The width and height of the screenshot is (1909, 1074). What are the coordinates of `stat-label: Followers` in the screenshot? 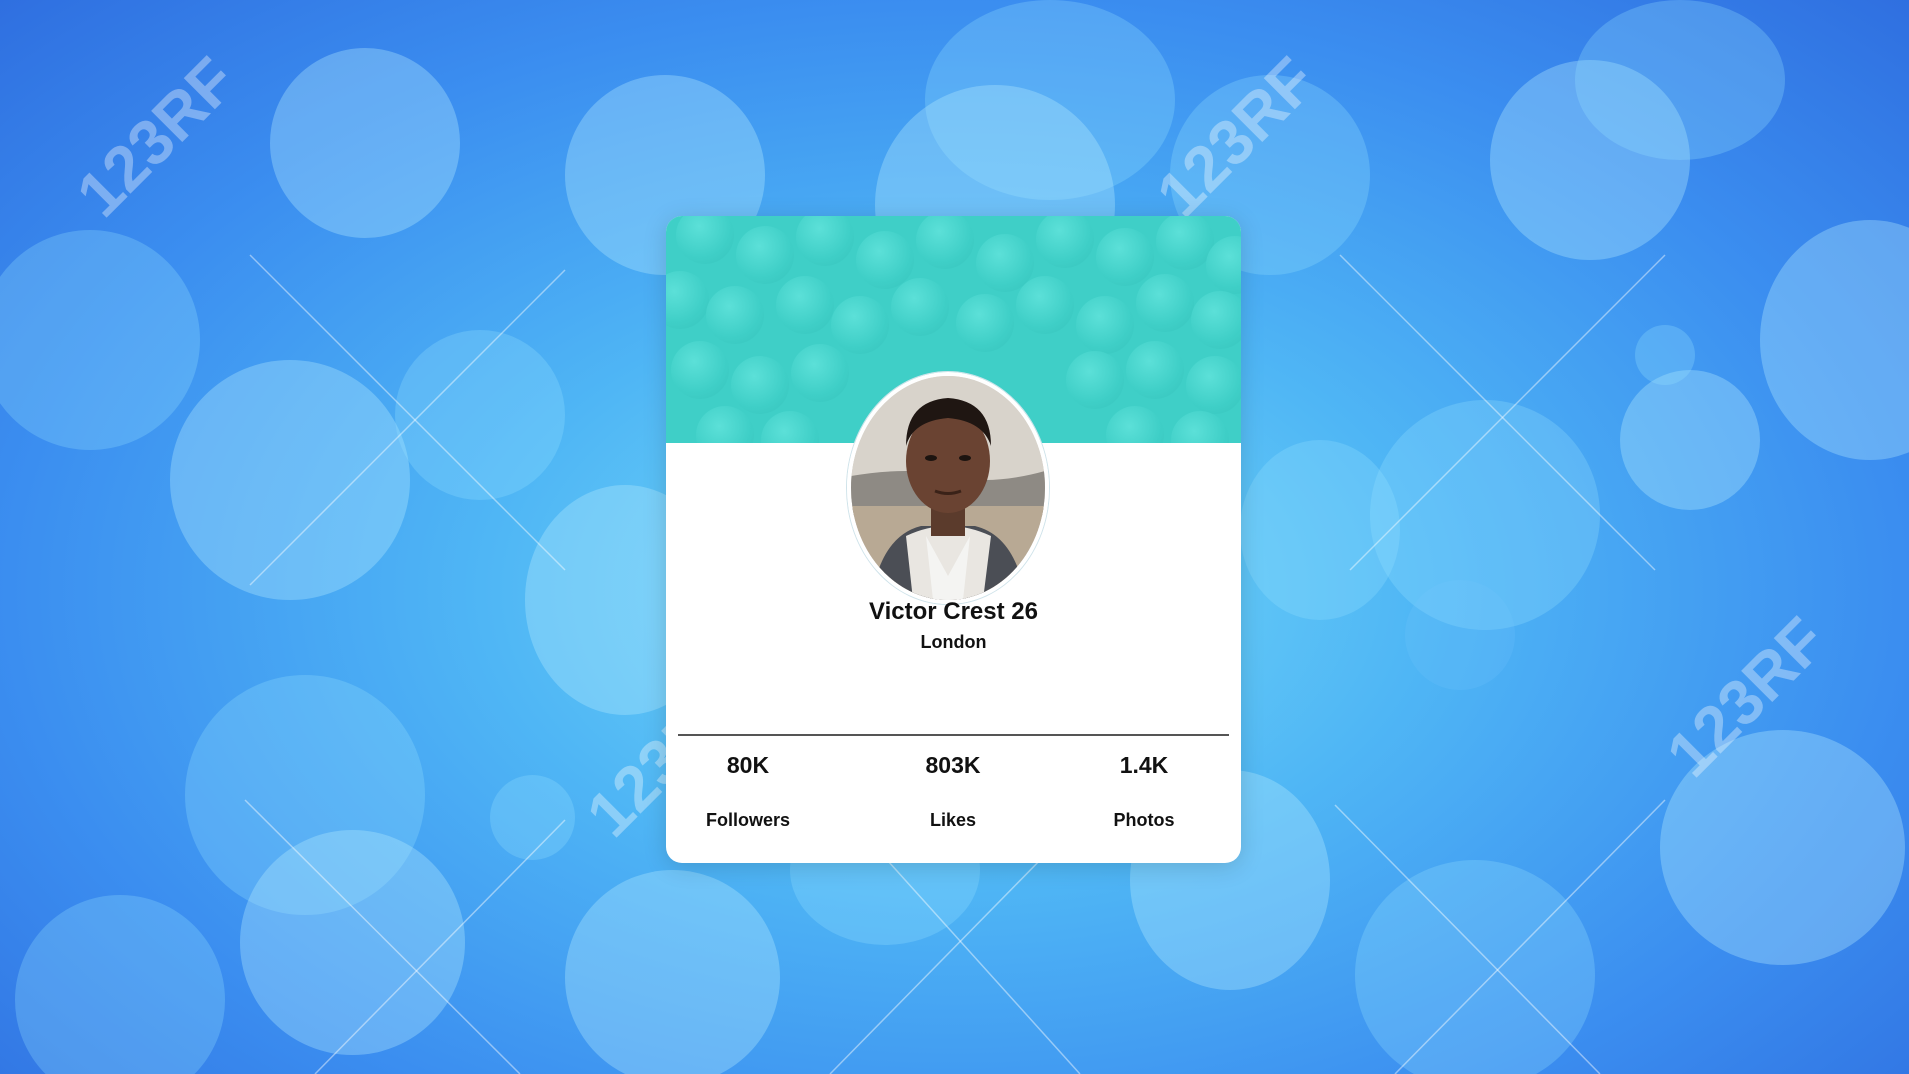 It's located at (747, 820).